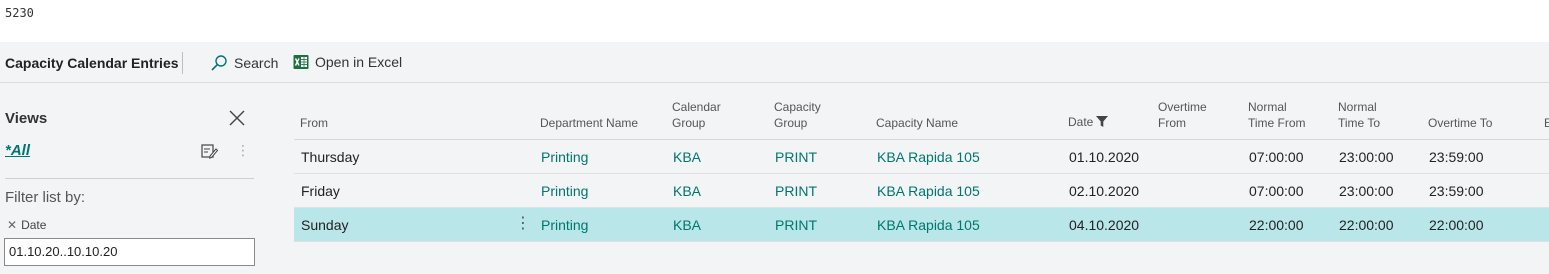 This screenshot has width=1549, height=274. Describe the element at coordinates (320, 191) in the screenshot. I see `cell-from: Friday` at that location.